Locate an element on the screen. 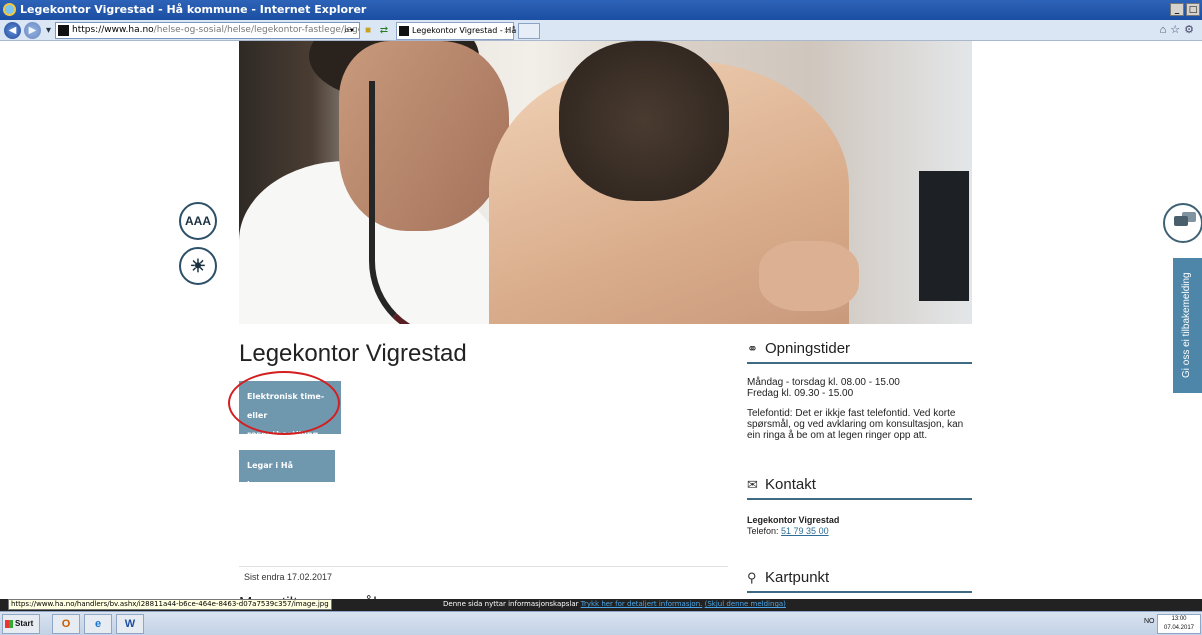 The height and width of the screenshot is (635, 1202). cookie-text: Denne sida nyttar informasjonskapslar is located at coordinates (512, 604).